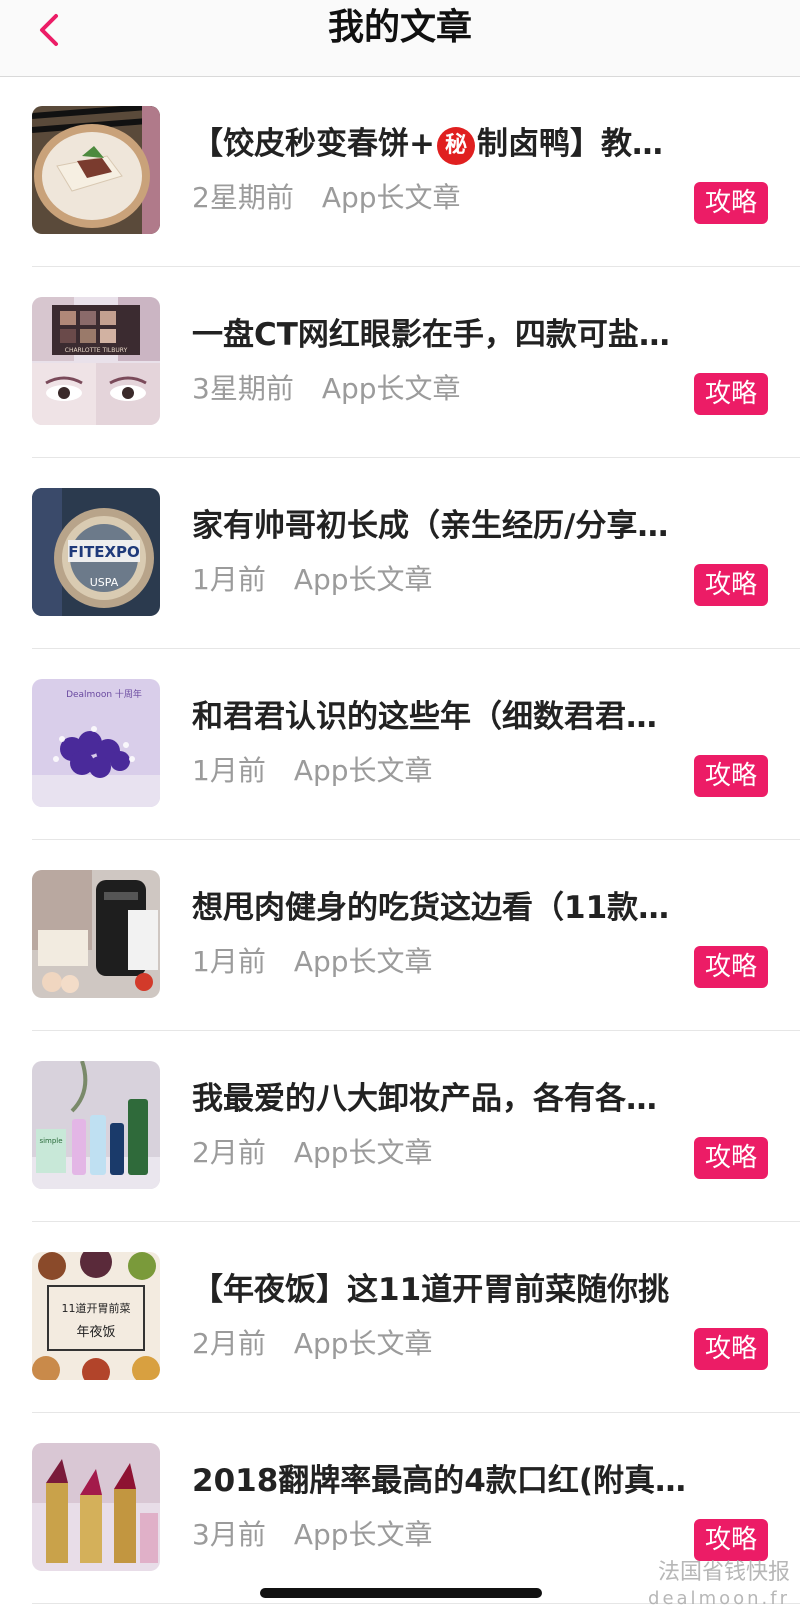 The image size is (800, 1621). I want to click on article-row: simple 我最爱的八大卸妆产品，各有各… 2月前 App长文章 攻略, so click(400, 1126).